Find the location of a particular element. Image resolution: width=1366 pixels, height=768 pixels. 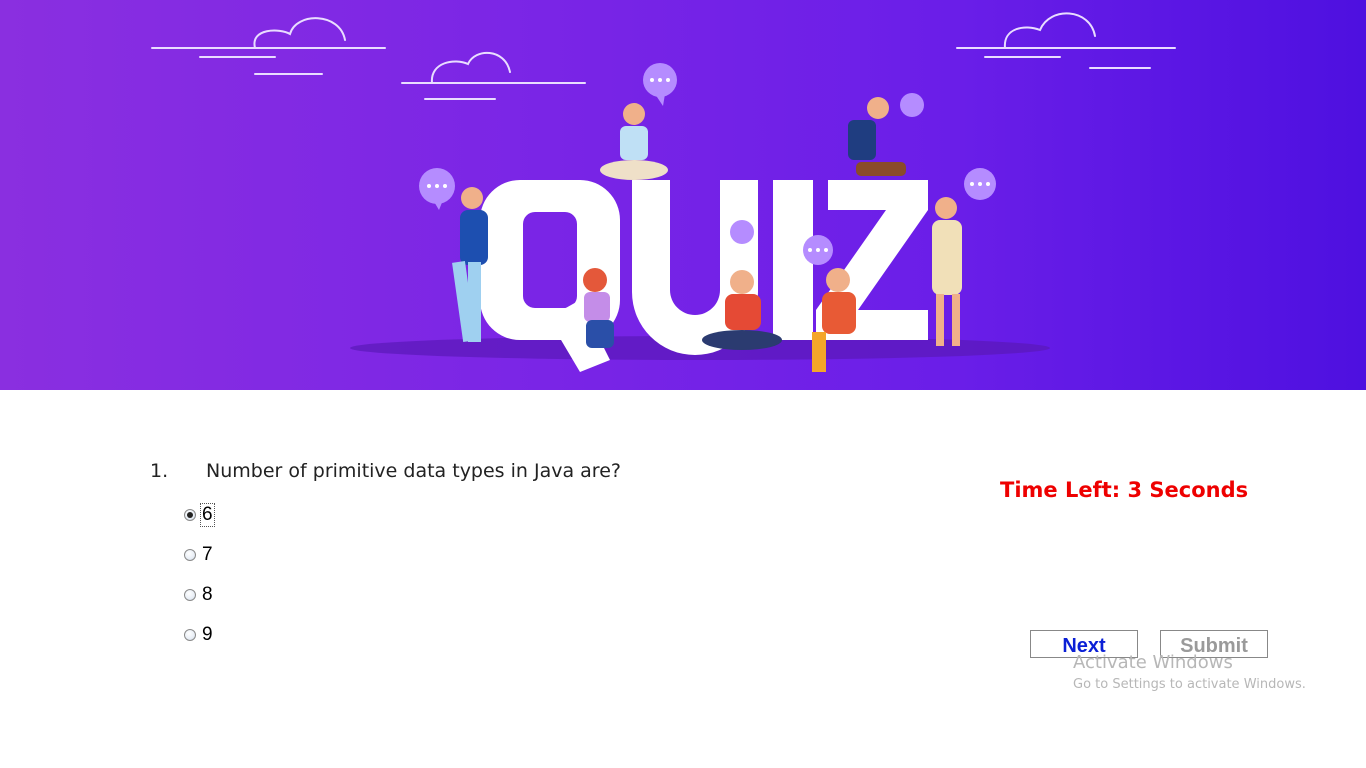

time-left-label: Time Left: 3 Seconds is located at coordinates (1124, 490).